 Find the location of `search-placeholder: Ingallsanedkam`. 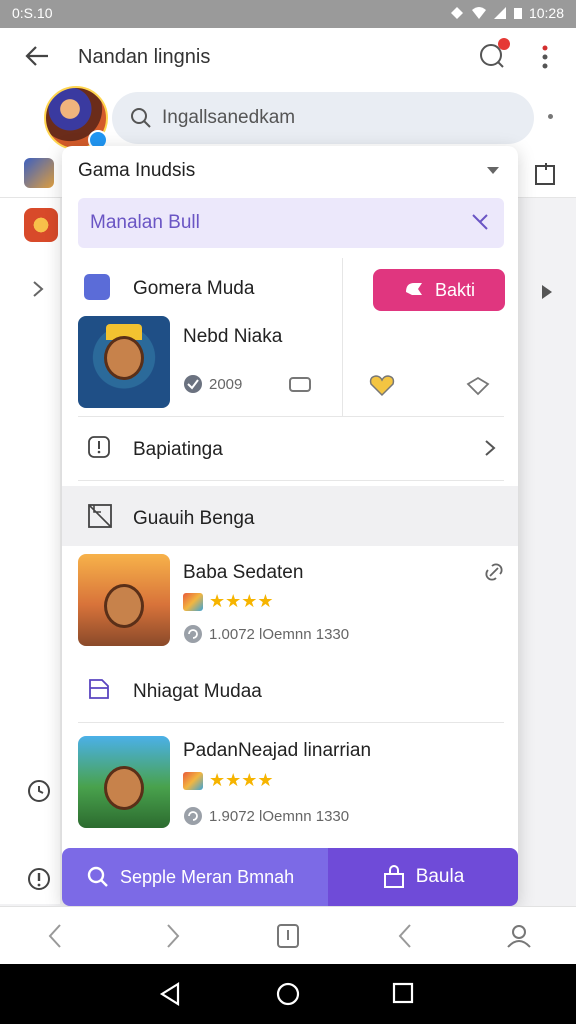

search-placeholder: Ingallsanedkam is located at coordinates (229, 117).